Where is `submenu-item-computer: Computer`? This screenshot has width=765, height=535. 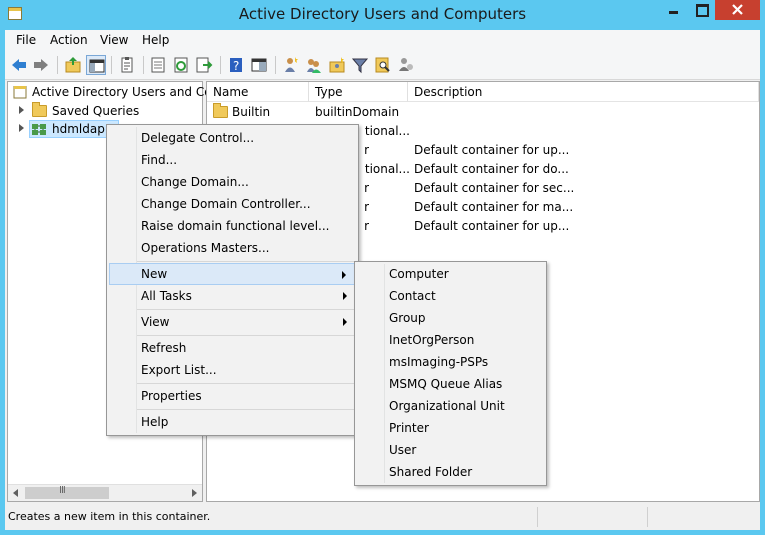 submenu-item-computer: Computer is located at coordinates (450, 274).